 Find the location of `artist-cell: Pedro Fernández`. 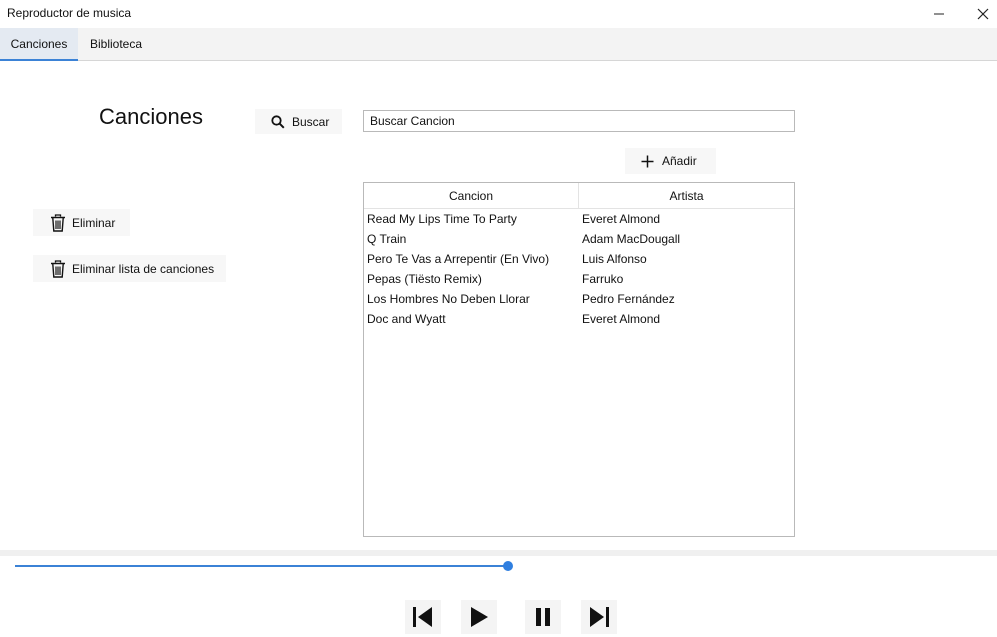

artist-cell: Pedro Fernández is located at coordinates (628, 299).